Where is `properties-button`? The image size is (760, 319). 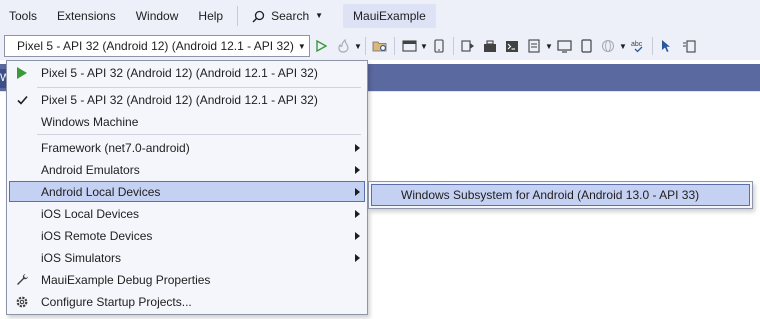 properties-button is located at coordinates (689, 46).